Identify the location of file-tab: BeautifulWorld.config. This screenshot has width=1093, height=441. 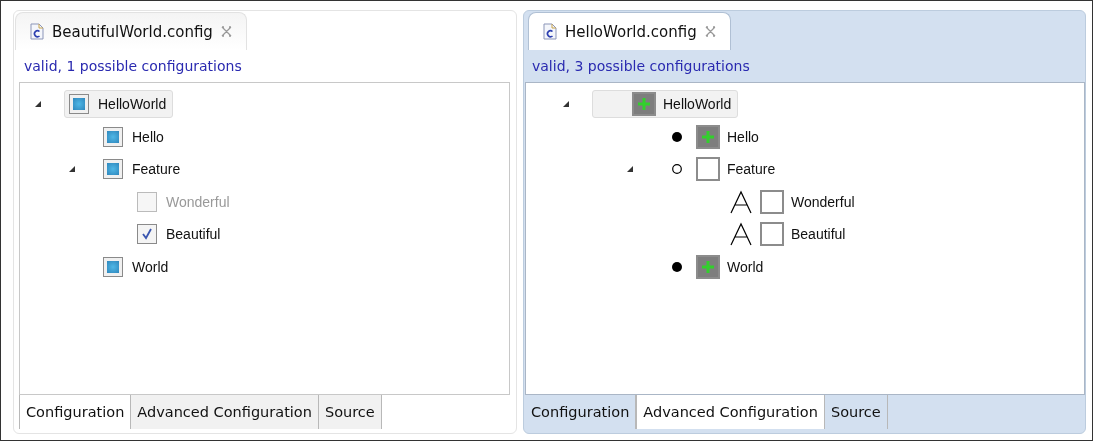
(131, 31).